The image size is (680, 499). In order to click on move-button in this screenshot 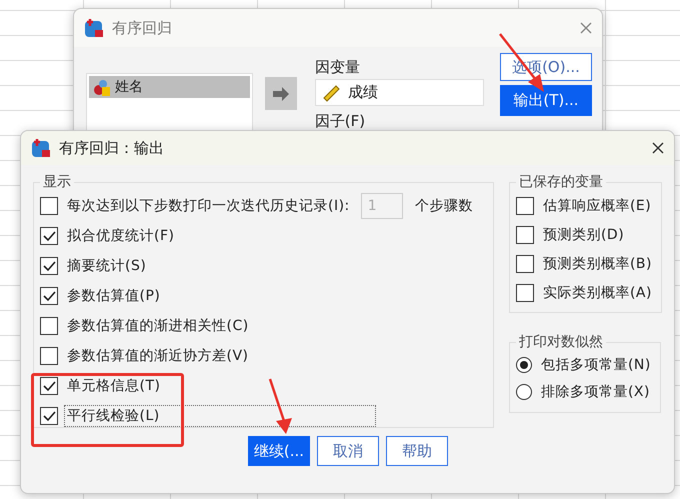, I will do `click(281, 93)`.